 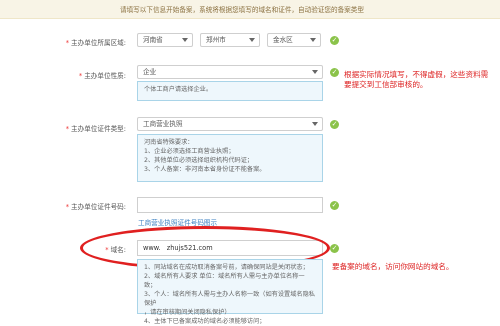 I want to click on district-value: 金水区, so click(x=283, y=40).